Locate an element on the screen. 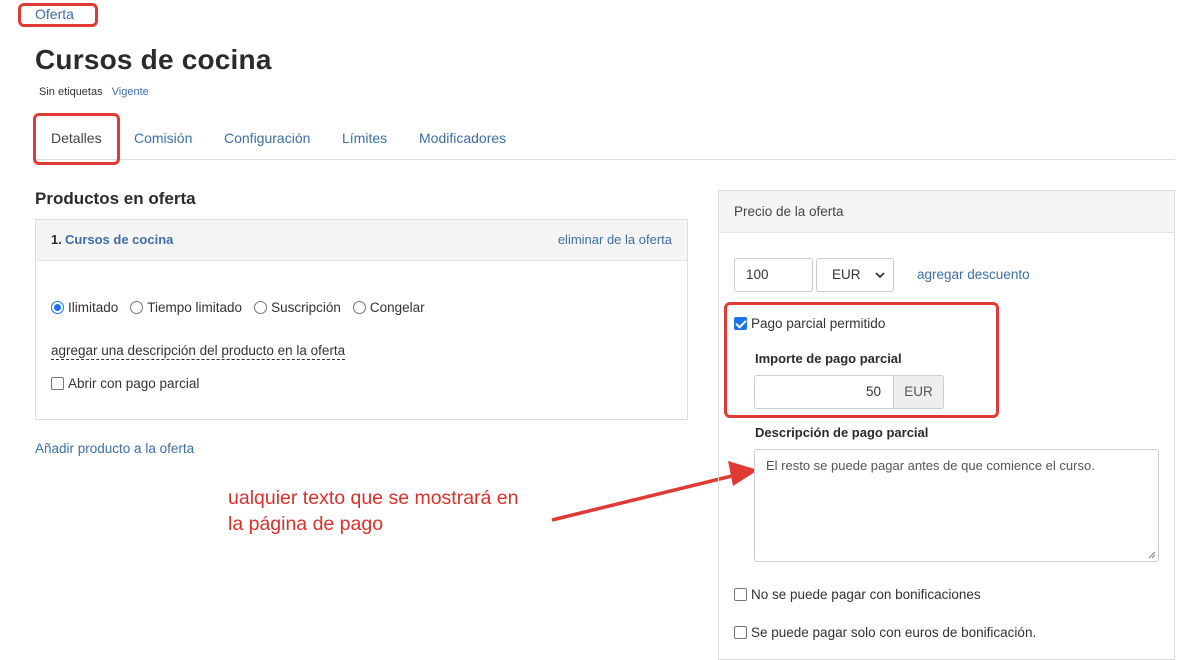 This screenshot has height=660, width=1186. partial-description-label: Descripción de pago parcial is located at coordinates (842, 432).